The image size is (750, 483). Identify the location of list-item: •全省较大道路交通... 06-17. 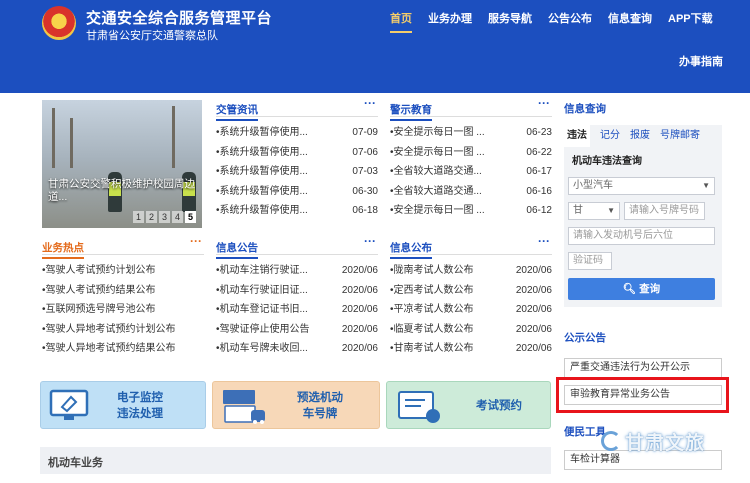
(471, 172).